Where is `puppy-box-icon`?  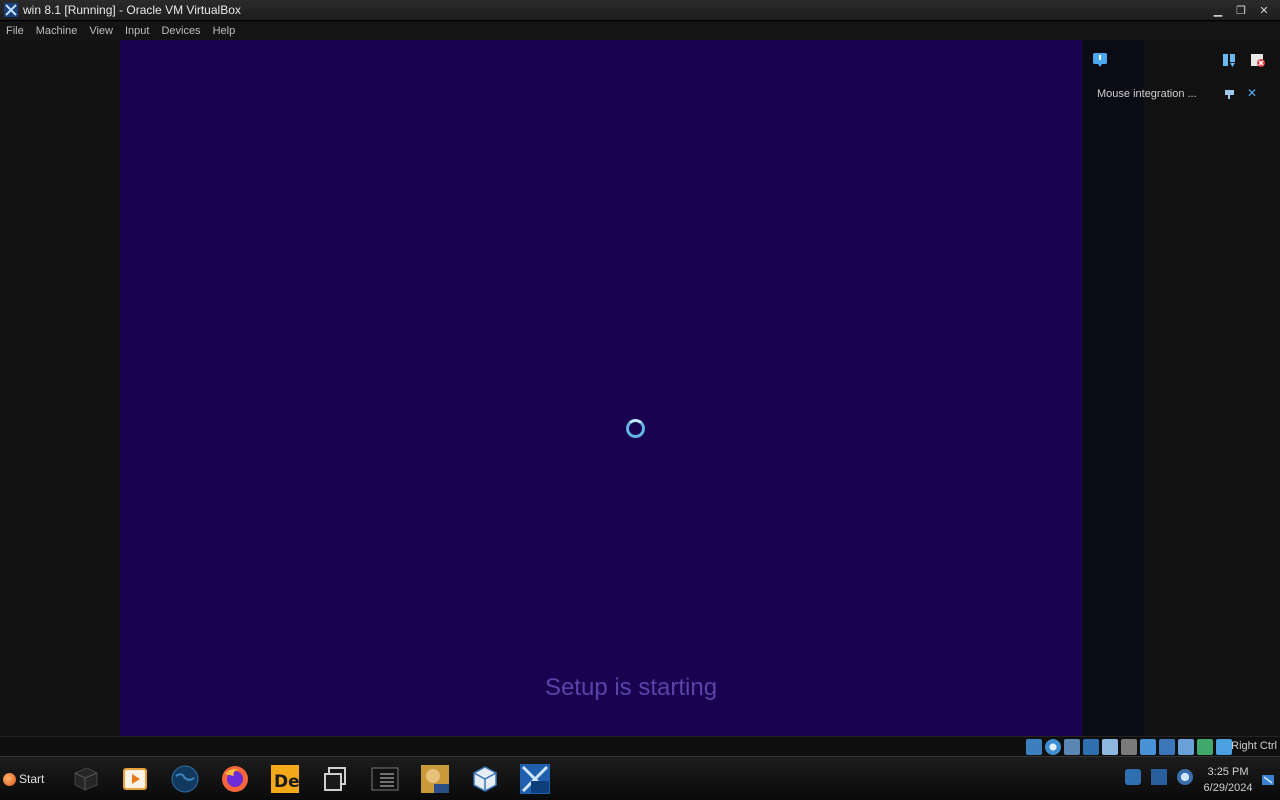 puppy-box-icon is located at coordinates (435, 779).